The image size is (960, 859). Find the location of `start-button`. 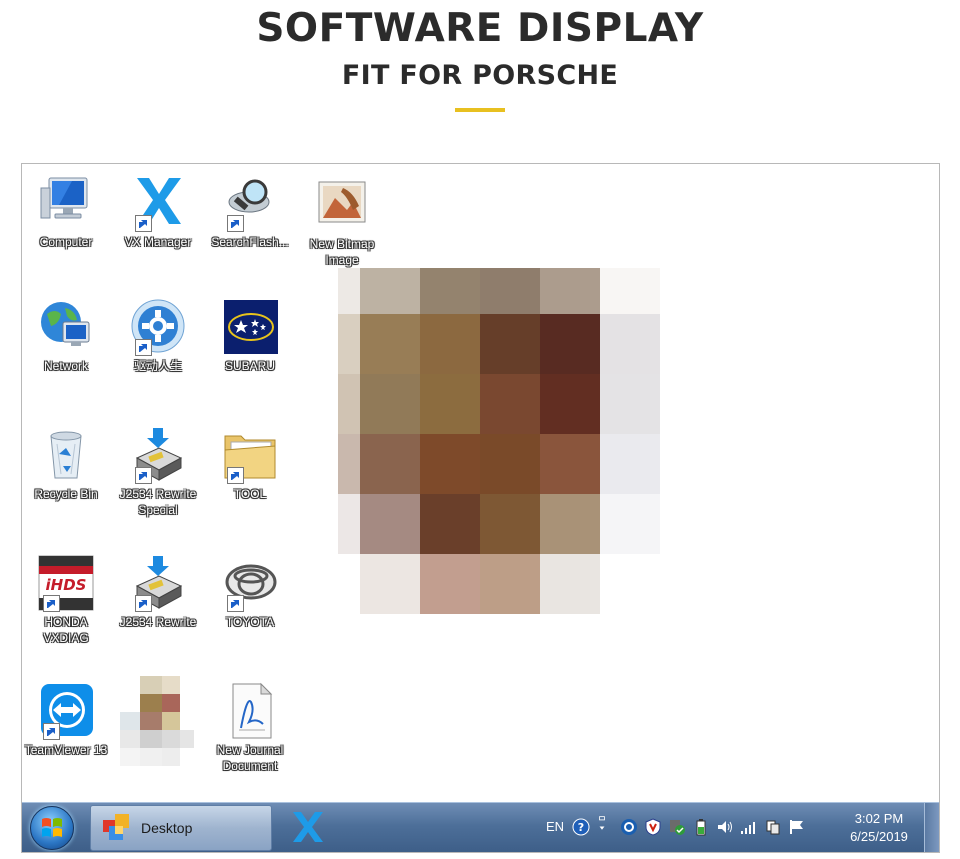

start-button is located at coordinates (52, 828).